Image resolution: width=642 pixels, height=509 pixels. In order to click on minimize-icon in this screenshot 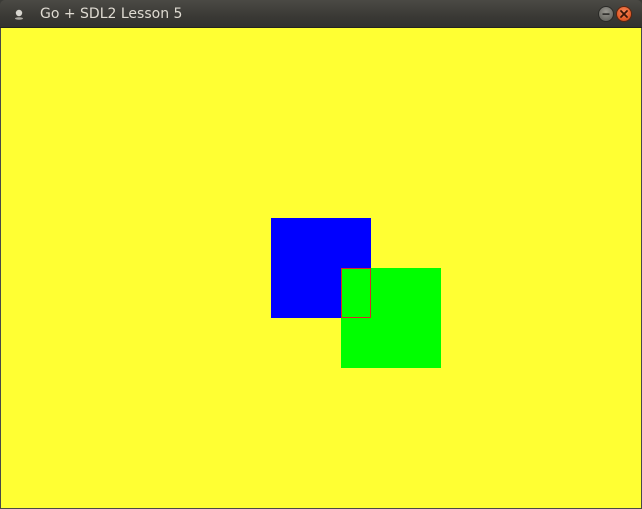, I will do `click(606, 14)`.